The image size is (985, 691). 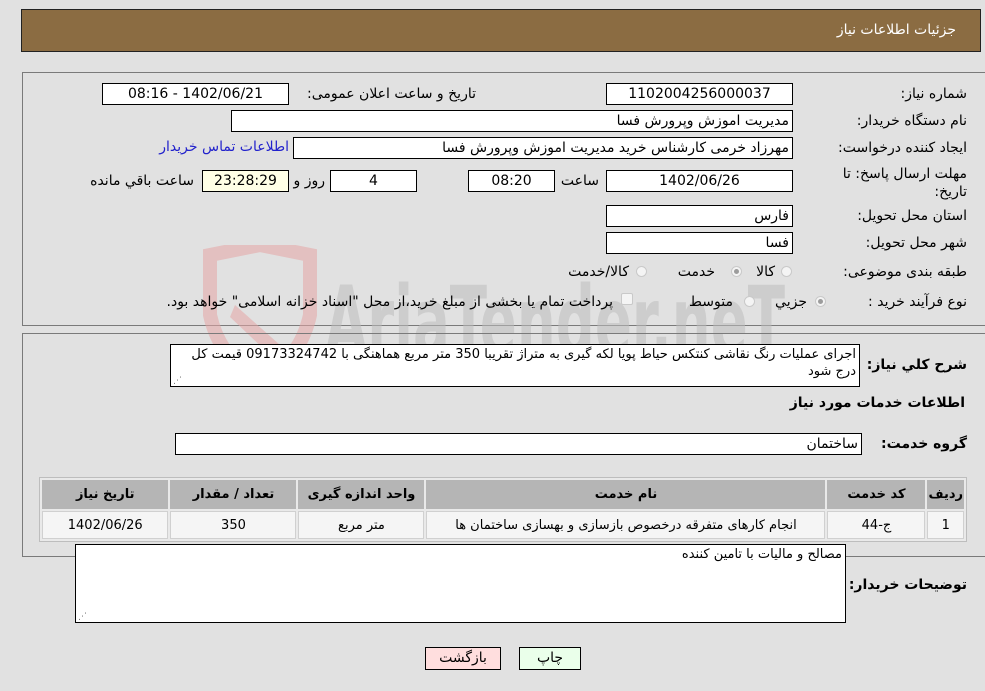 What do you see at coordinates (501, 30) in the screenshot?
I see `page-header: جزئیات اطلاعات نیاز` at bounding box center [501, 30].